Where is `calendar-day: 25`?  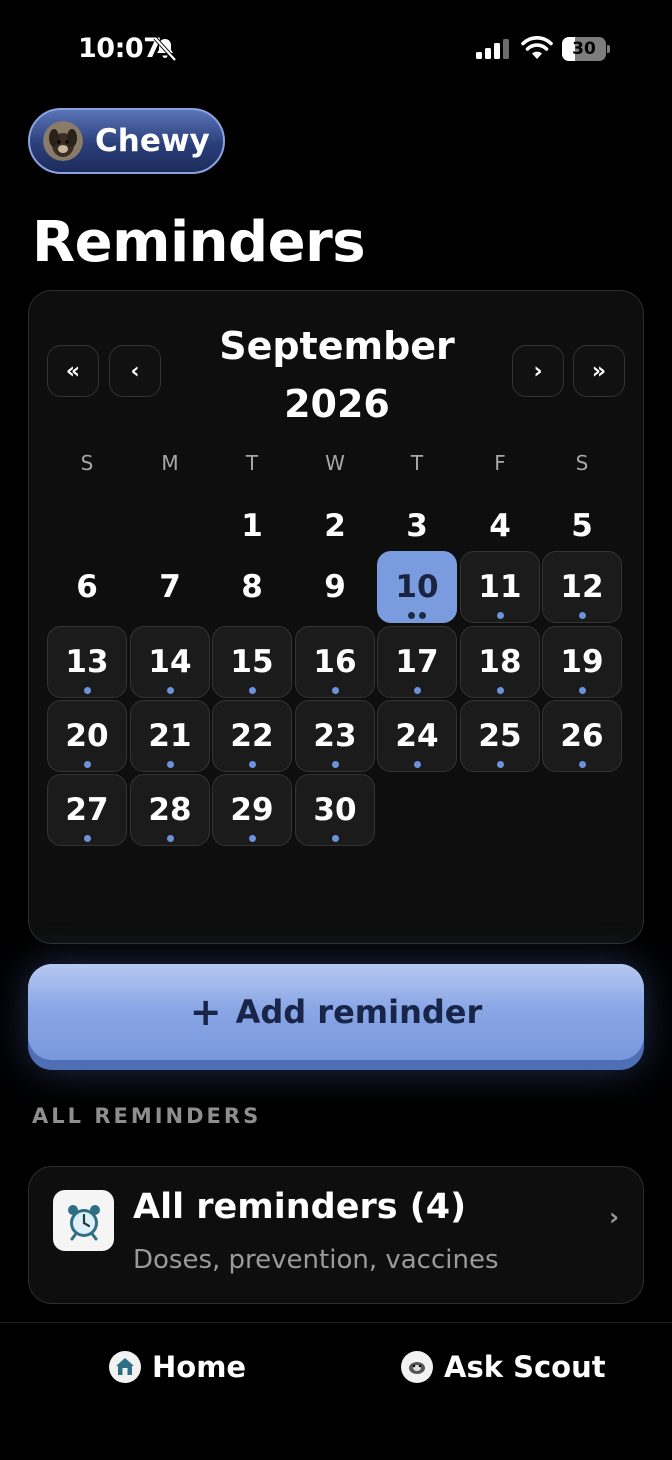
calendar-day: 25 is located at coordinates (500, 736).